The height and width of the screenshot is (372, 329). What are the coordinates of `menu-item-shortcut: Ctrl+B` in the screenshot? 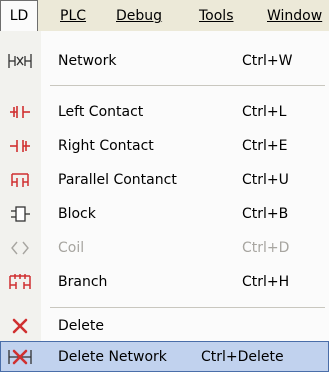 It's located at (265, 214).